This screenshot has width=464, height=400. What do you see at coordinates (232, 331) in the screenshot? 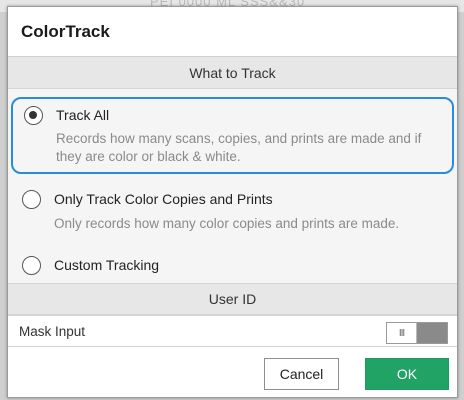
I see `mask-input-row: Mask Input III` at bounding box center [232, 331].